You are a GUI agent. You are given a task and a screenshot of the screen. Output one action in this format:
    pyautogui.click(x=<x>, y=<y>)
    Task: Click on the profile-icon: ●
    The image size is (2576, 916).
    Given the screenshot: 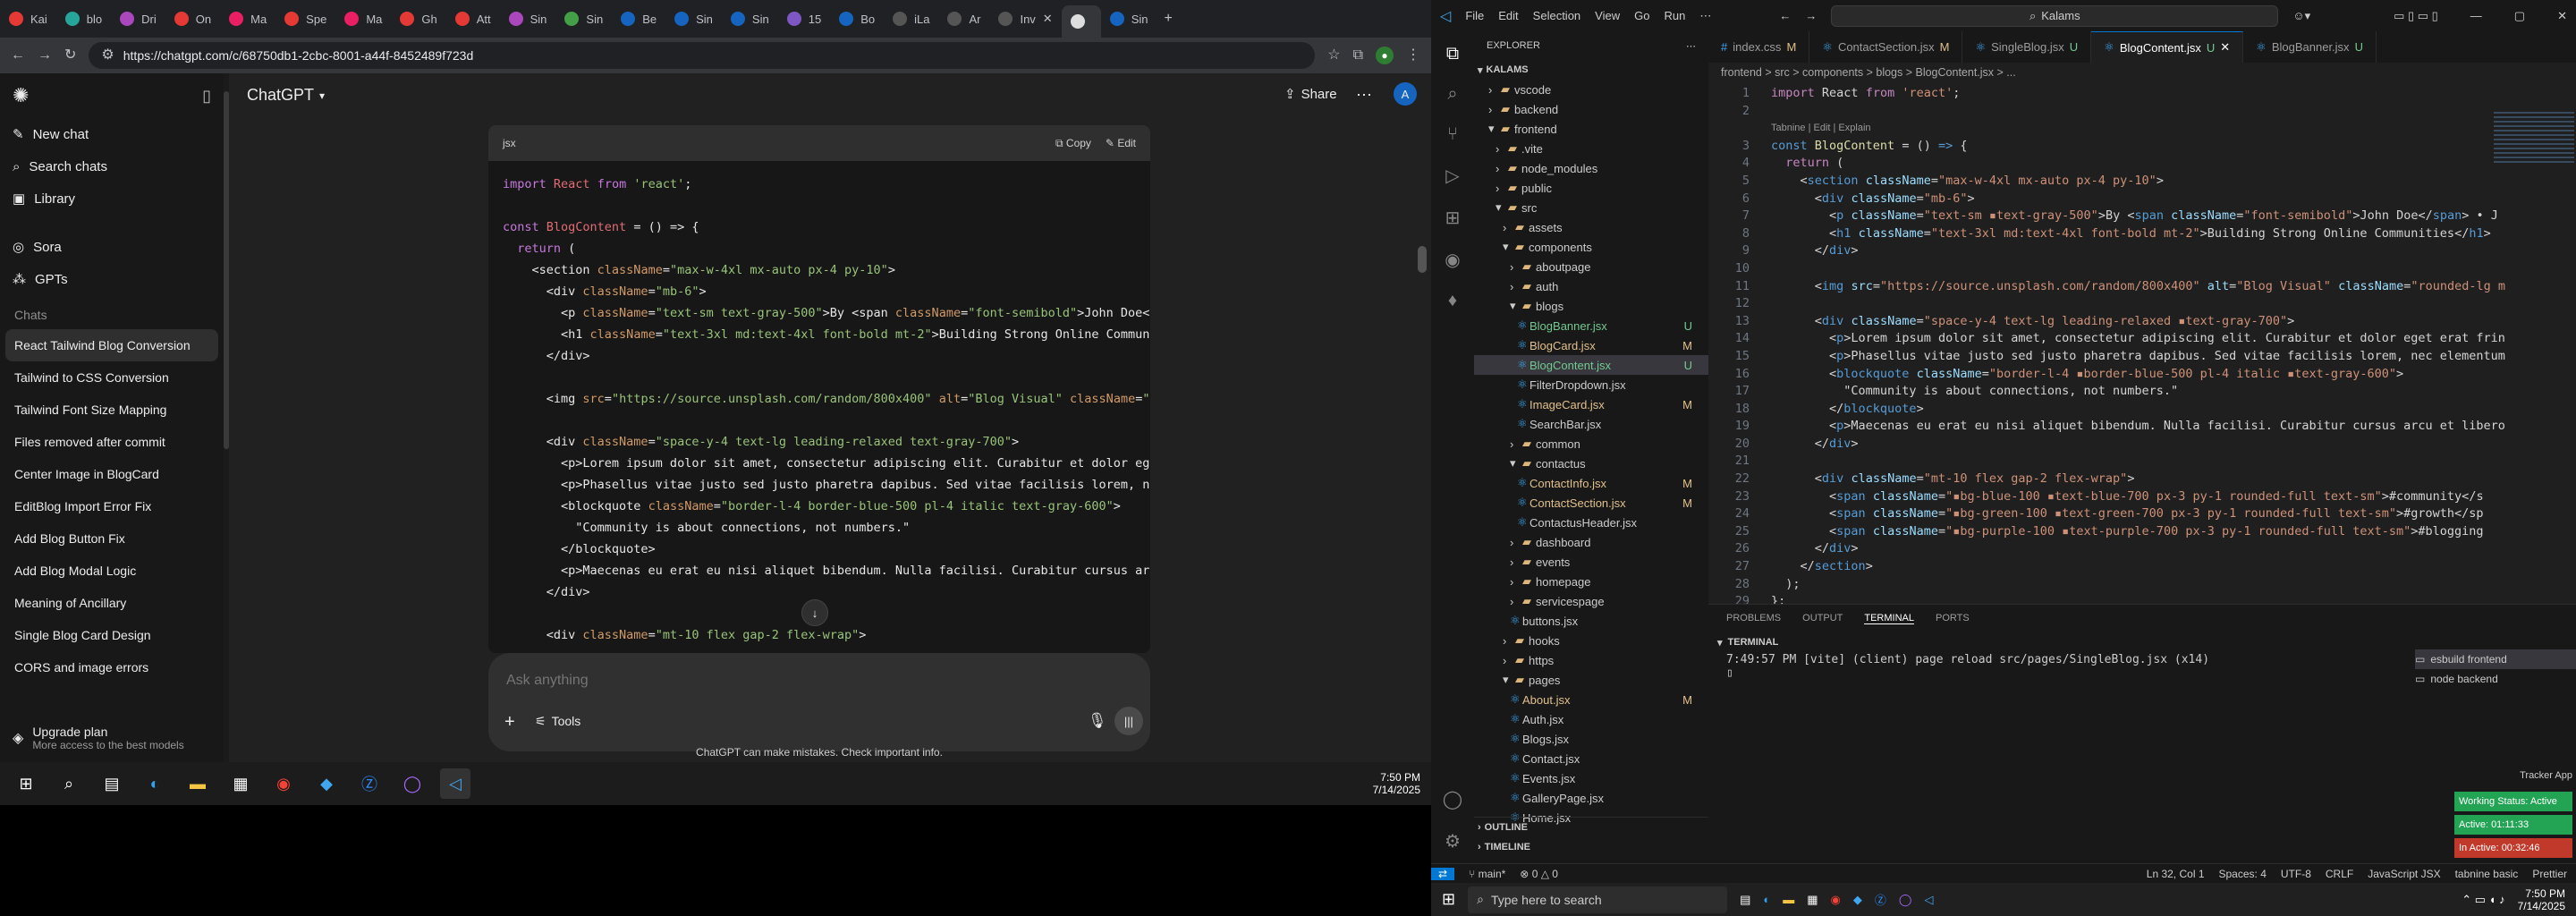 What is the action you would take?
    pyautogui.click(x=1385, y=55)
    